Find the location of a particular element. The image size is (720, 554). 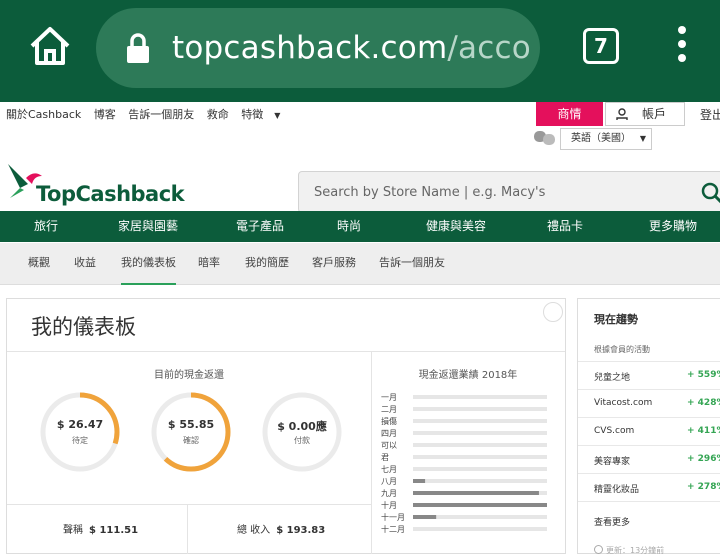

claimed-label: 聲稱 is located at coordinates (73, 530).